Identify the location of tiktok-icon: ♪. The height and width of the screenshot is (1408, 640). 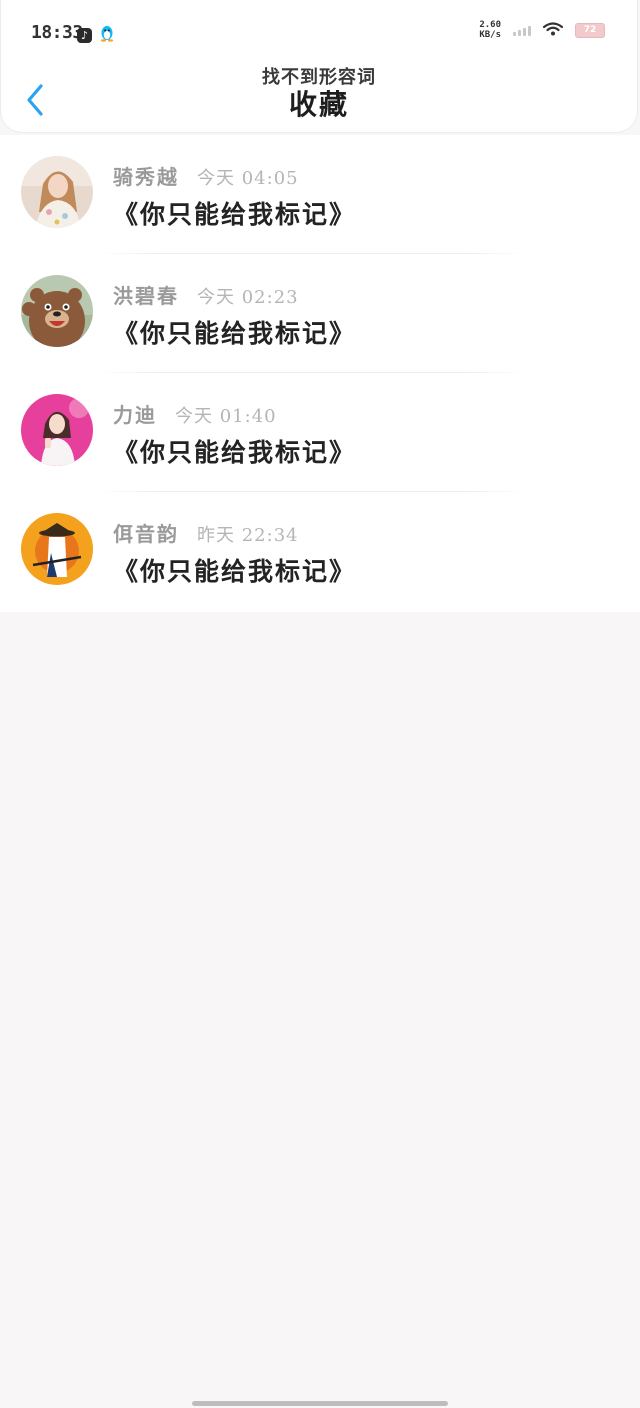
(84, 35).